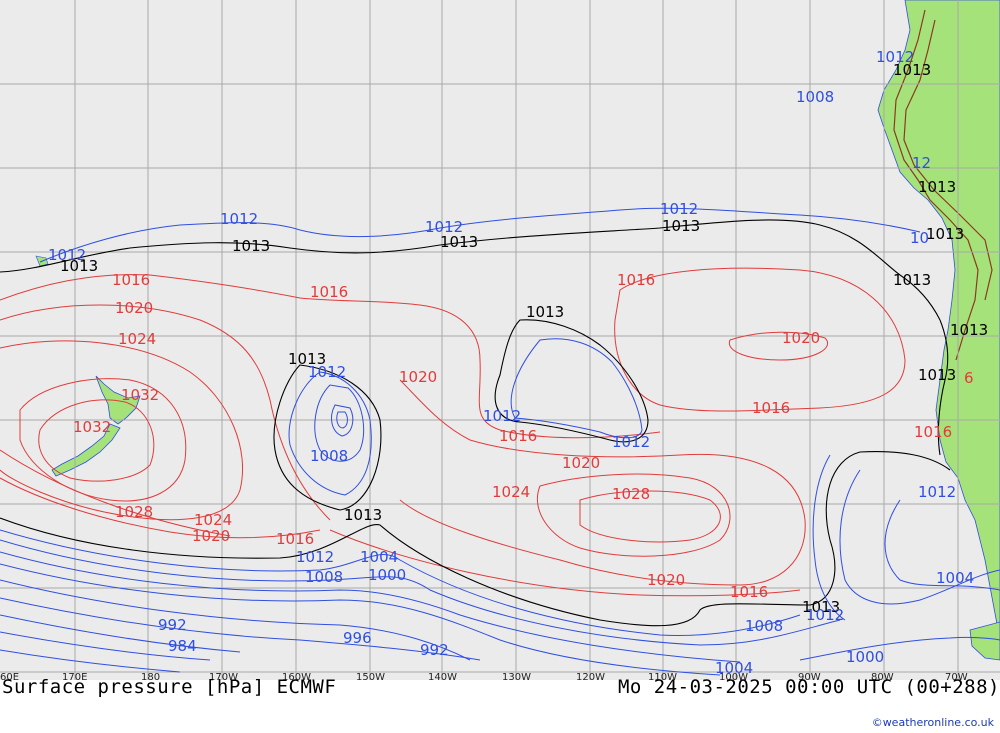 The width and height of the screenshot is (1000, 733). I want to click on isobar-1028-center, so click(650, 516).